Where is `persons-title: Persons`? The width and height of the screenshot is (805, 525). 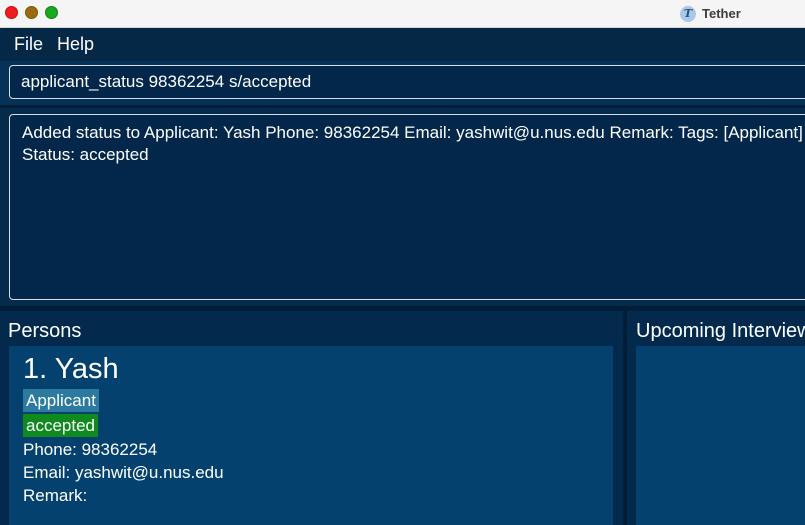 persons-title: Persons is located at coordinates (45, 331).